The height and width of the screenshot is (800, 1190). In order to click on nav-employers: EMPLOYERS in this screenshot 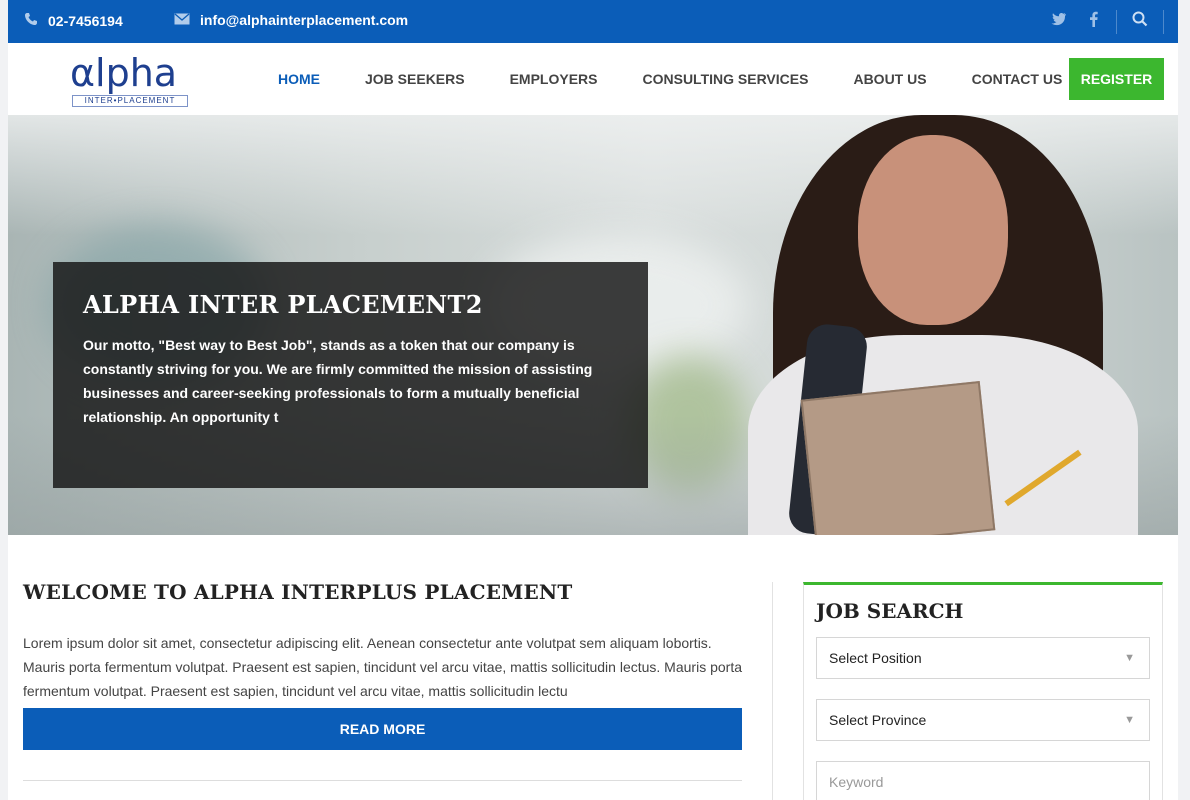, I will do `click(554, 79)`.